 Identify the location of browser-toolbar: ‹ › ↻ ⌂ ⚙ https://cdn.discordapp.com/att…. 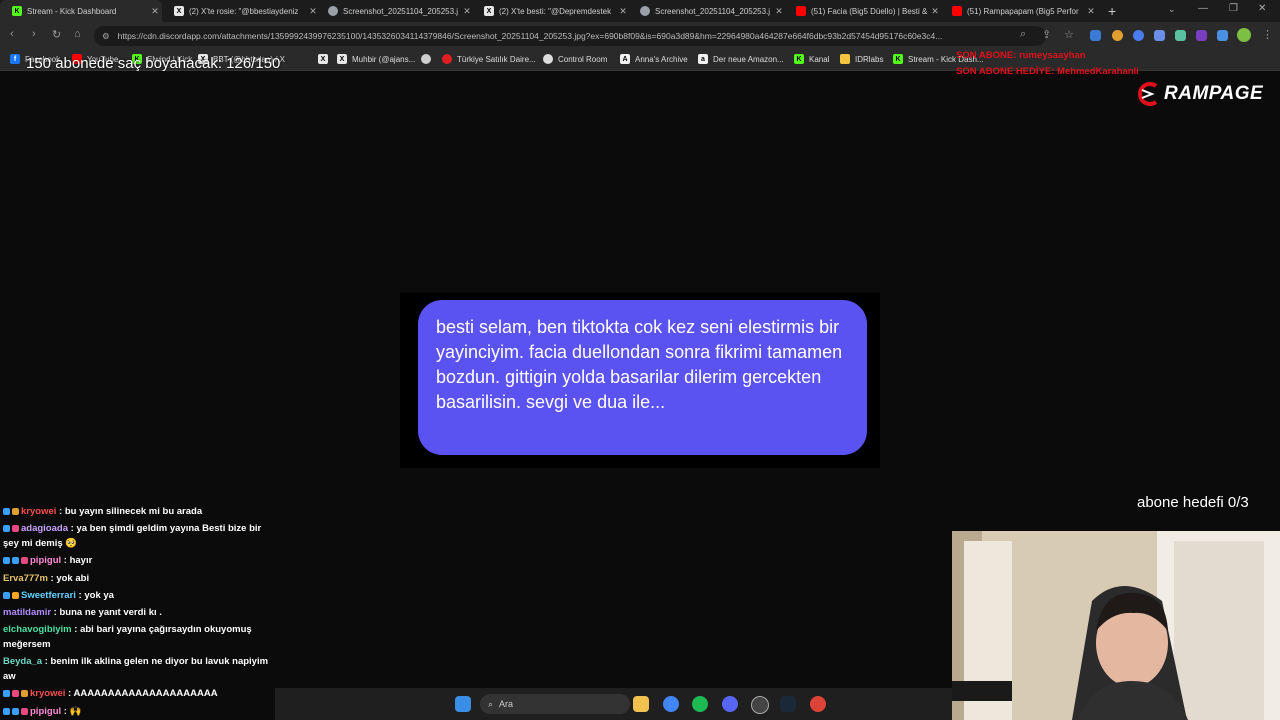
(640, 36).